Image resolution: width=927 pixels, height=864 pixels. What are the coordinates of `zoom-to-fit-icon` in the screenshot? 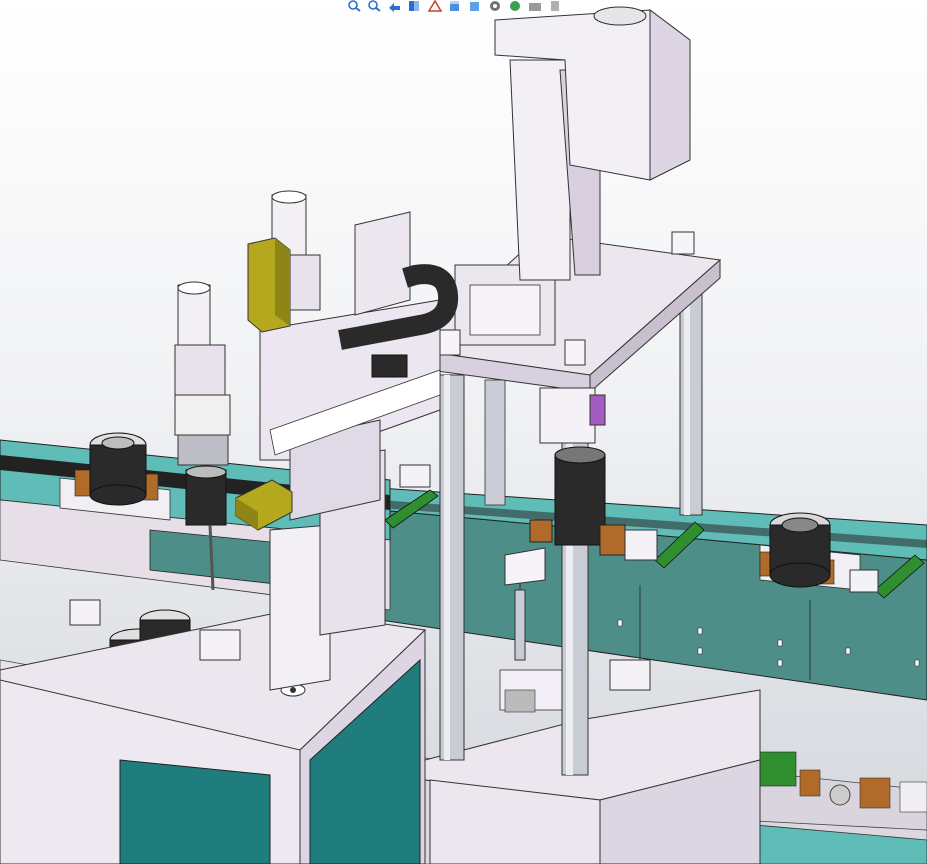 It's located at (355, 6).